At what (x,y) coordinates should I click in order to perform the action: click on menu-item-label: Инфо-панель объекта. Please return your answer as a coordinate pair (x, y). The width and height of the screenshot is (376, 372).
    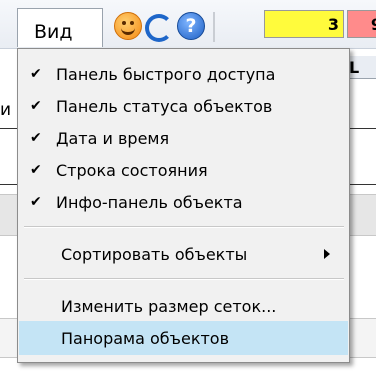
    Looking at the image, I should click on (149, 202).